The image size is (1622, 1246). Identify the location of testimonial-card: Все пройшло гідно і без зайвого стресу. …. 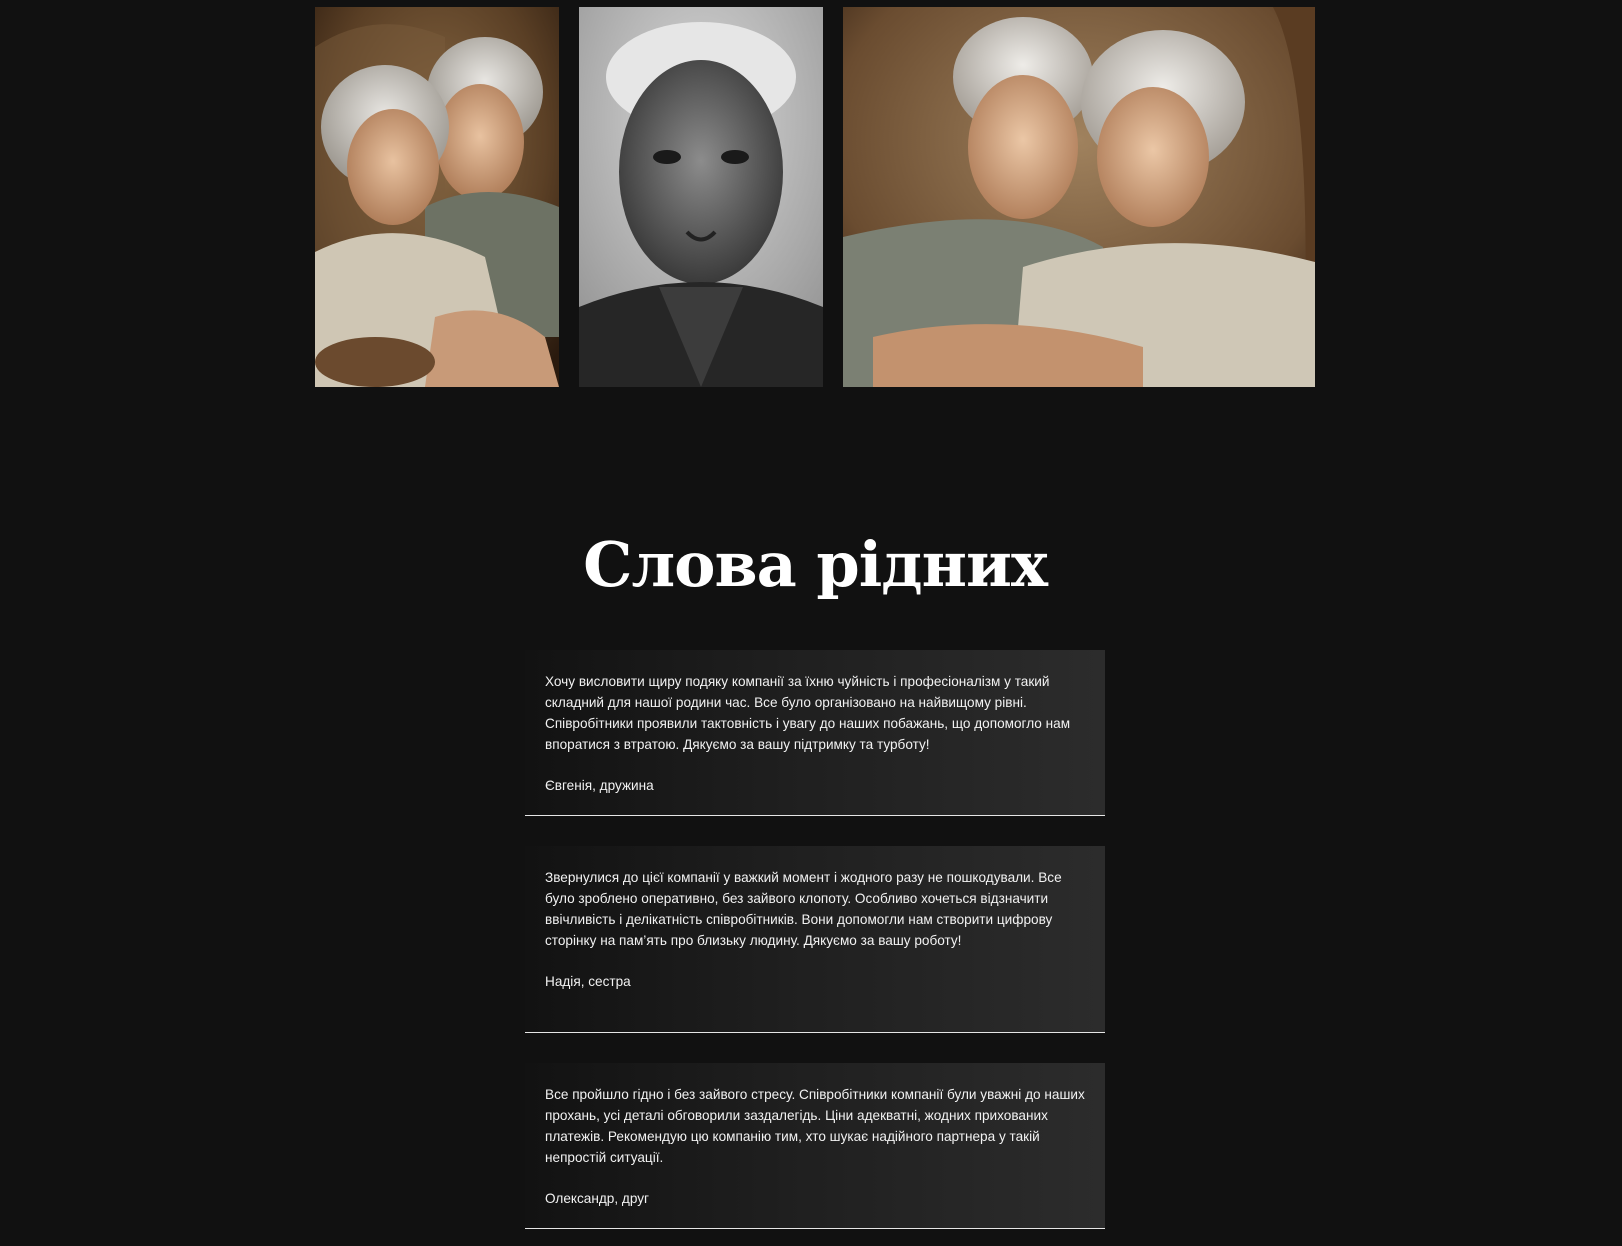
(815, 1146).